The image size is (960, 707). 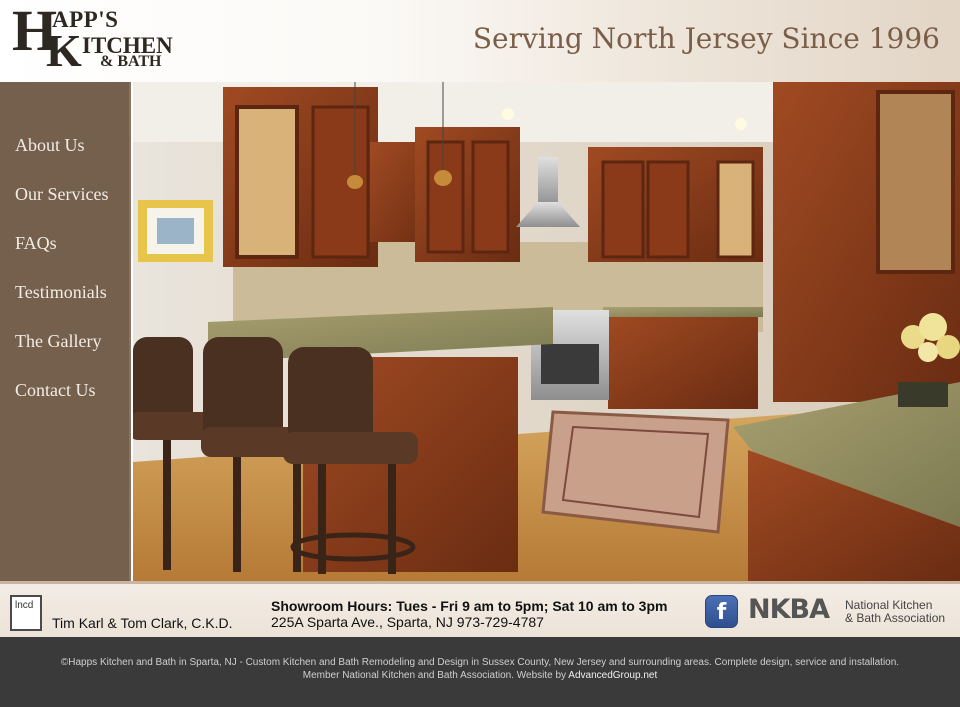 What do you see at coordinates (50, 145) in the screenshot?
I see `nav-item-about-us: About Us` at bounding box center [50, 145].